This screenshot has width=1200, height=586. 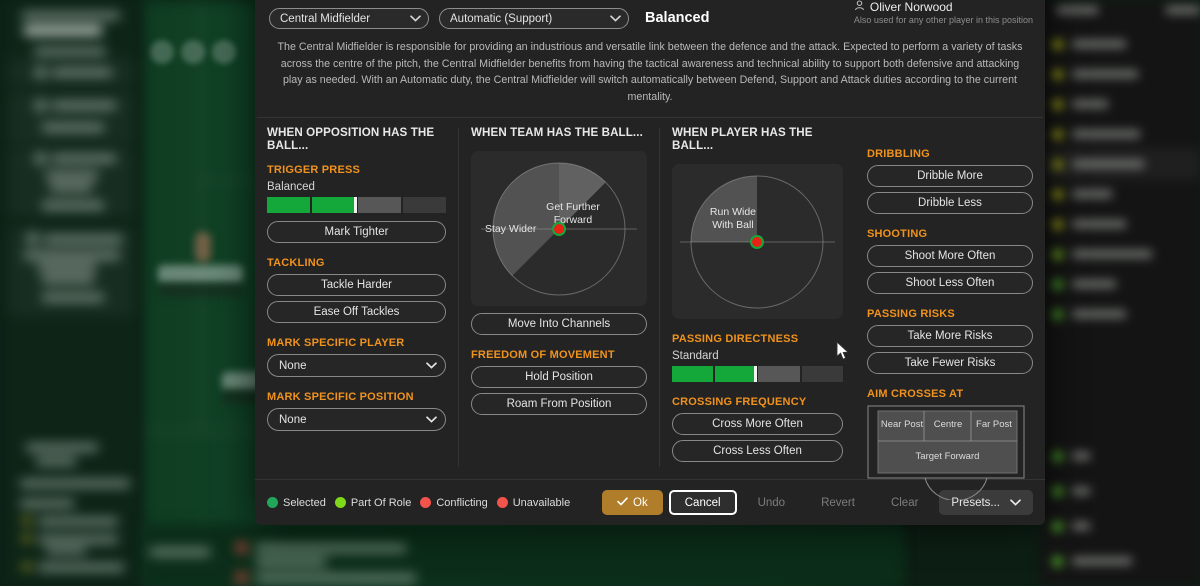 What do you see at coordinates (291, 187) in the screenshot?
I see `trigger-press-value: Balanced` at bounding box center [291, 187].